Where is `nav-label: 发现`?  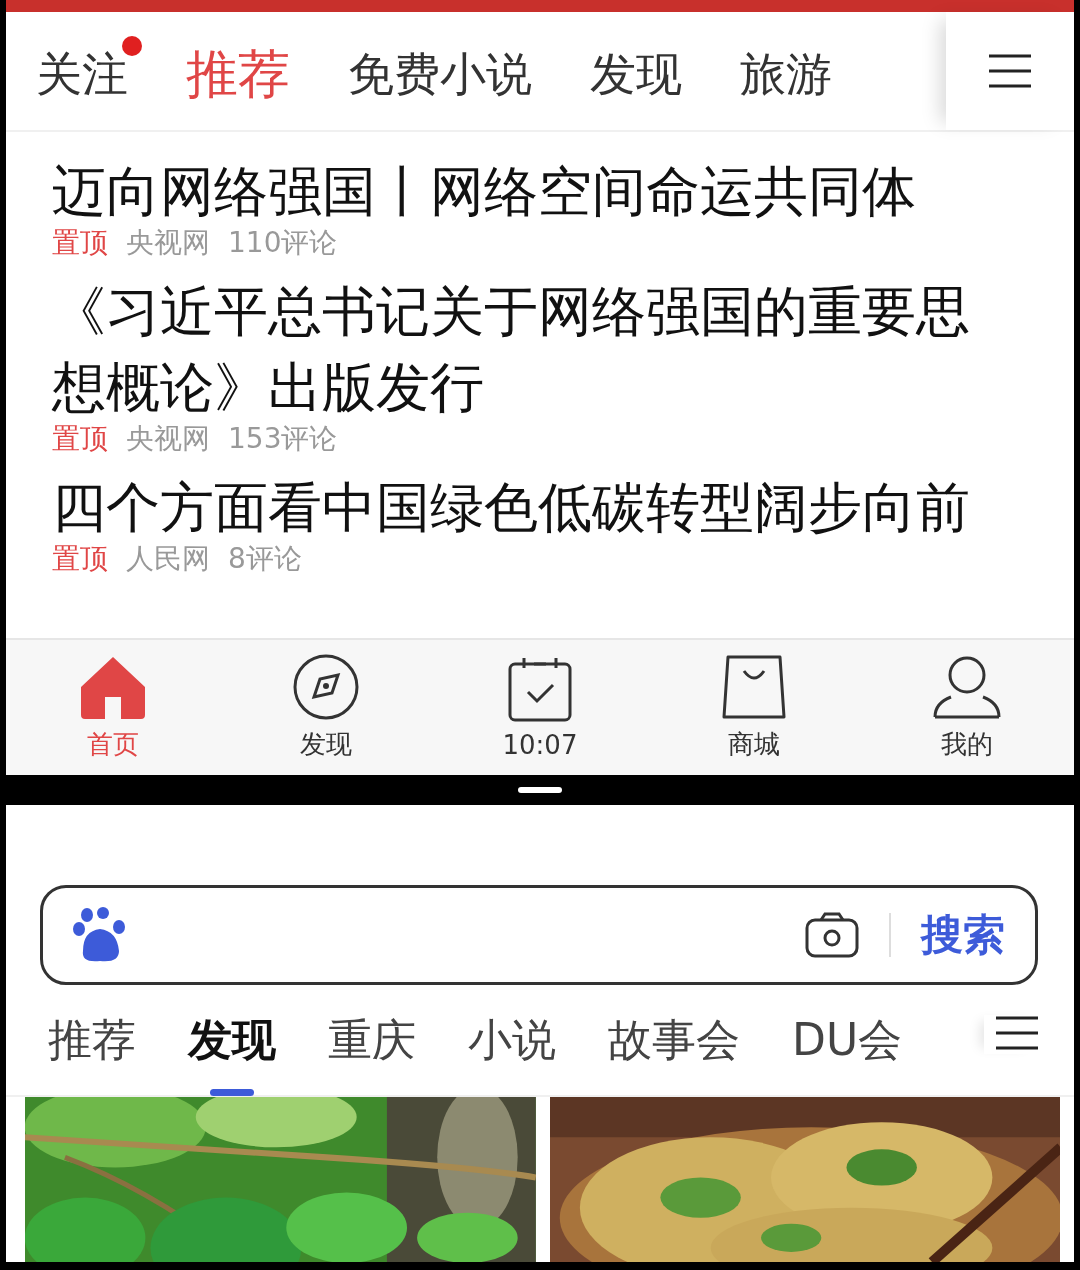
nav-label: 发现 is located at coordinates (326, 744).